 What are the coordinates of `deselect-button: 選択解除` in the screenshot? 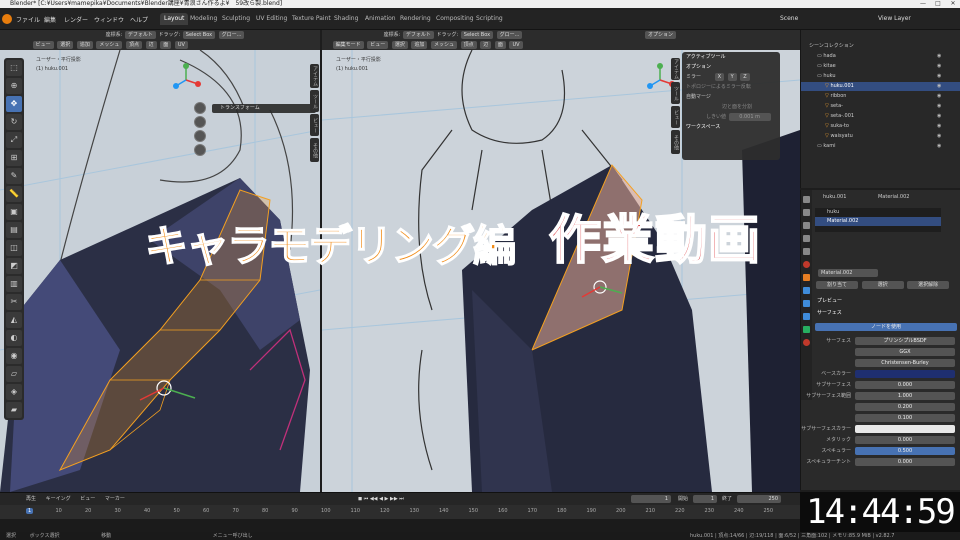 It's located at (928, 285).